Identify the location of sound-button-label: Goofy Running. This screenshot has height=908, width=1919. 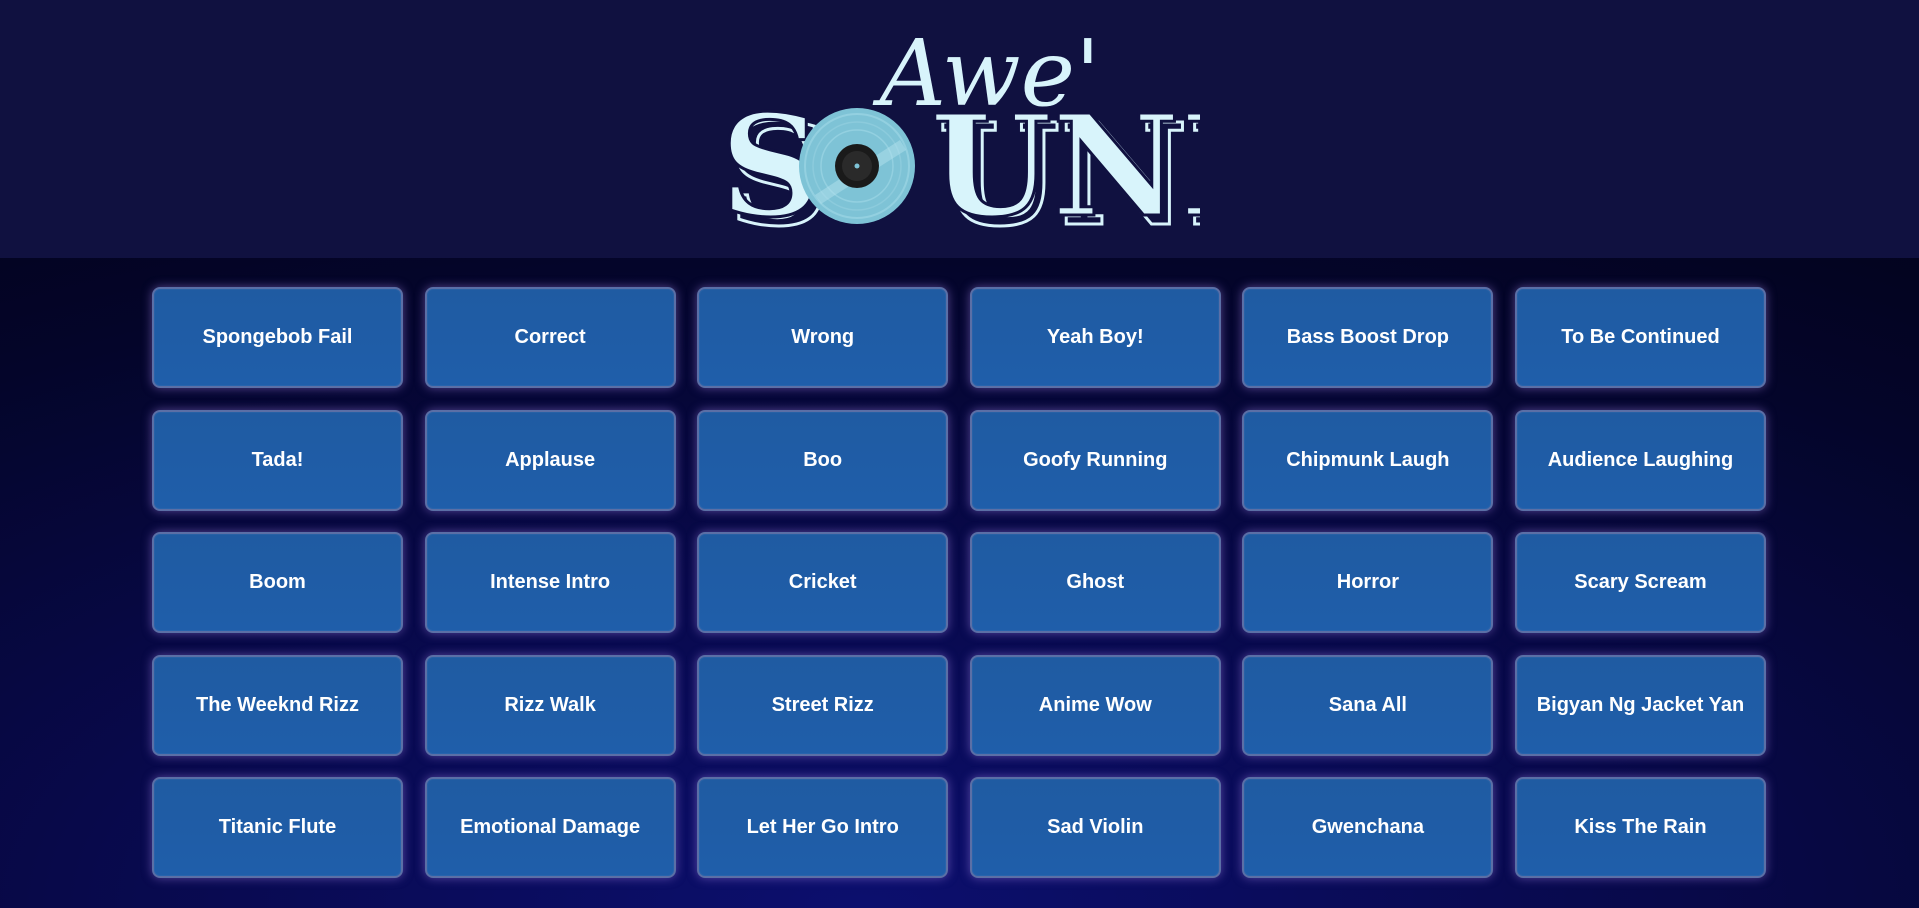
(1095, 459).